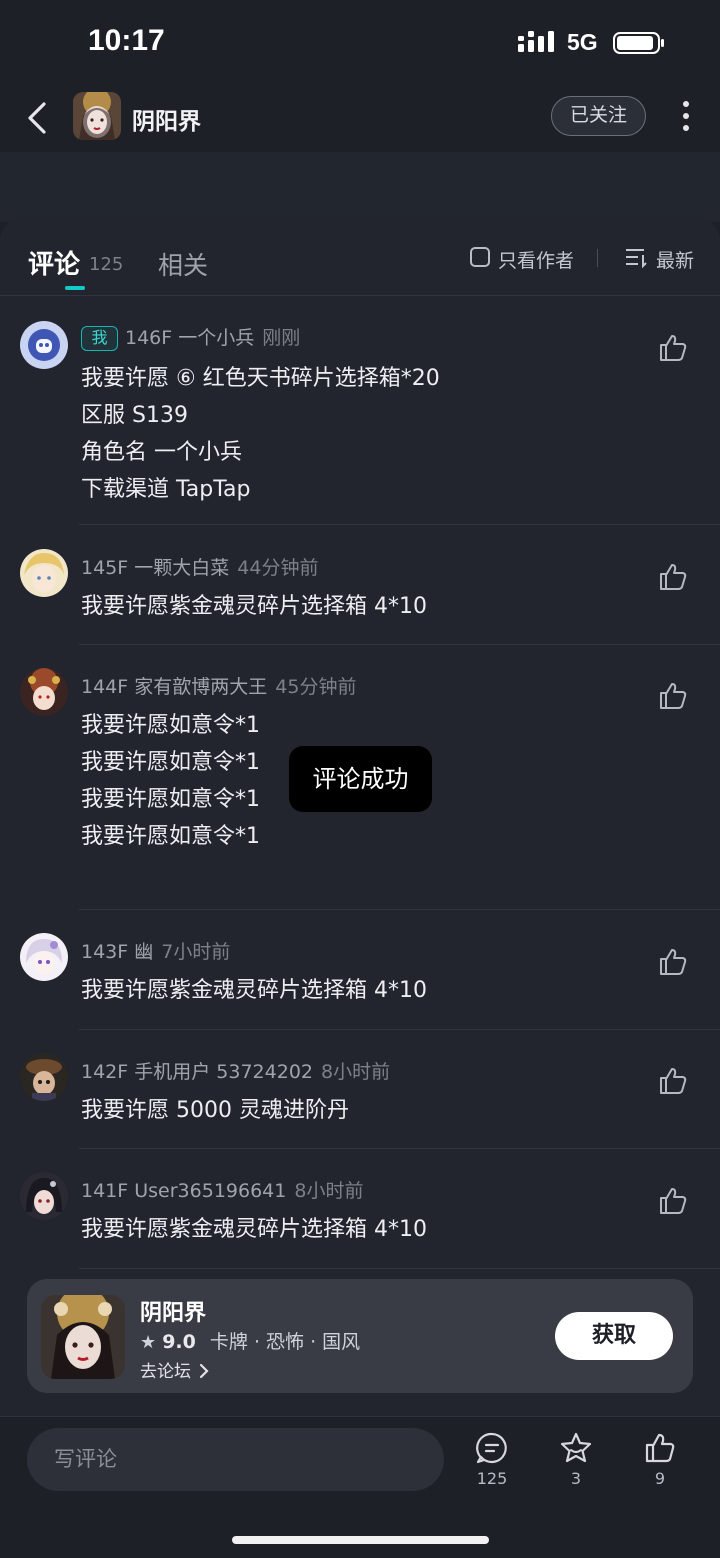 This screenshot has width=720, height=1558. I want to click on network-label: 5G, so click(582, 42).